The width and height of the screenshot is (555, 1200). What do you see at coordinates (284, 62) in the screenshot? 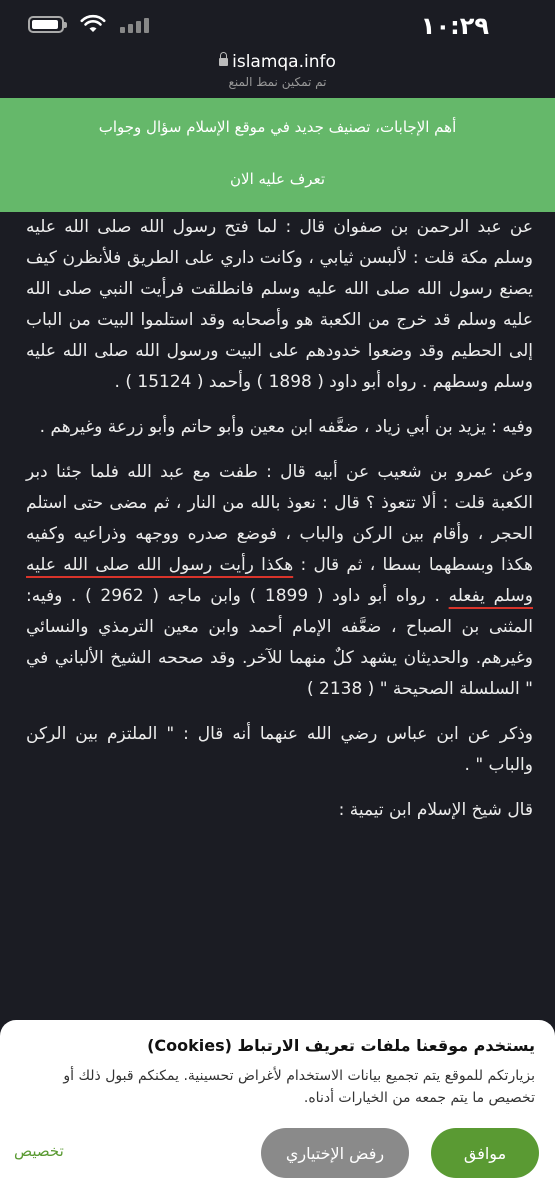
I see `url-text: islamqa.info` at bounding box center [284, 62].